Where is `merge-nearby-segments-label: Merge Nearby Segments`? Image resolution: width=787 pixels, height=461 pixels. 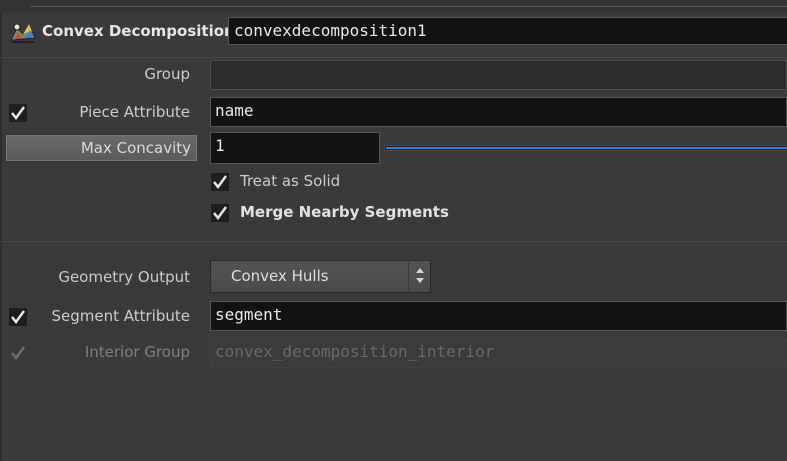 merge-nearby-segments-label: Merge Nearby Segments is located at coordinates (344, 212).